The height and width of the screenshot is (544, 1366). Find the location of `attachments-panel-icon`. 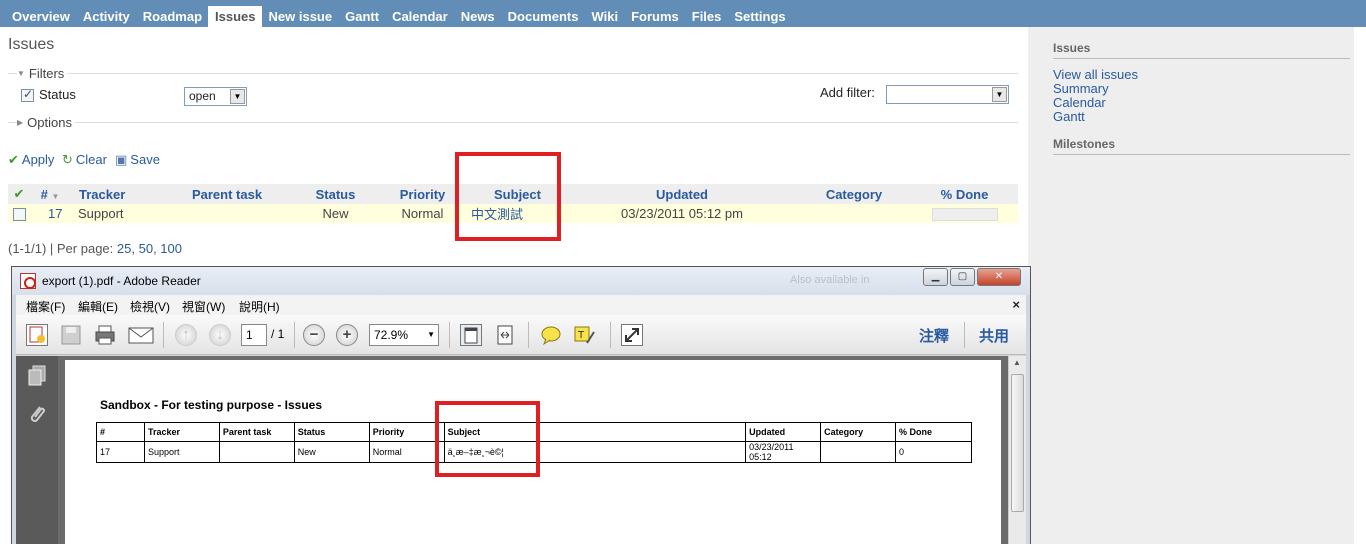

attachments-panel-icon is located at coordinates (37, 415).